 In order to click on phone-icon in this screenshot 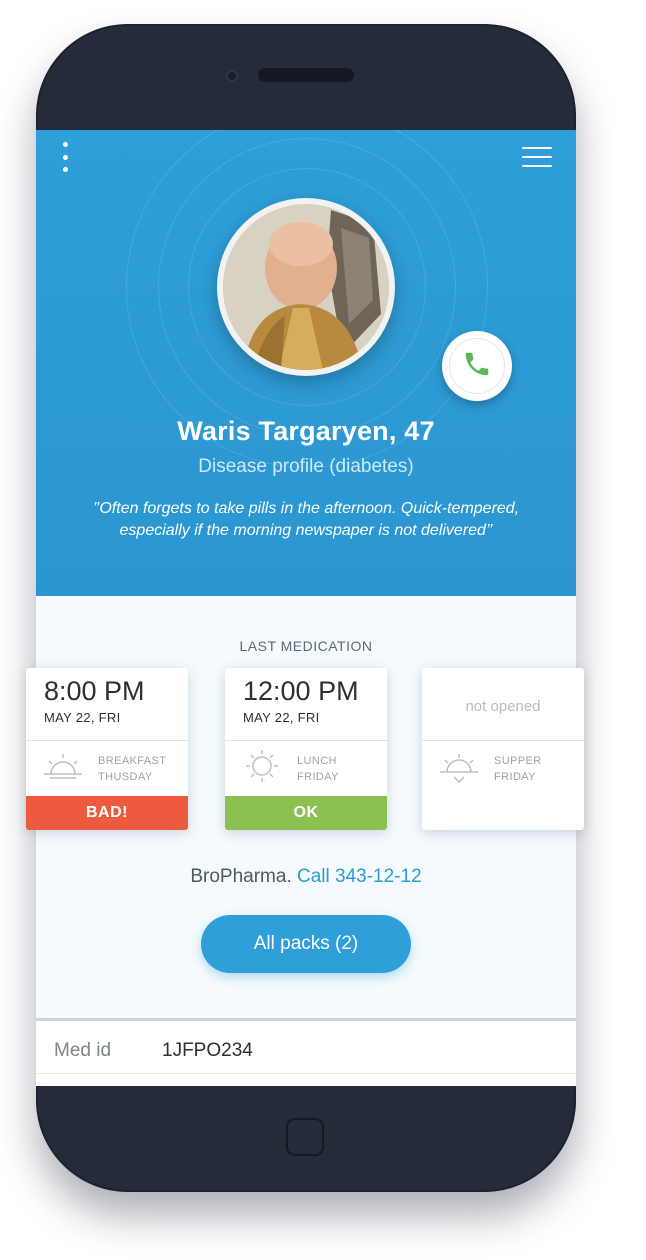, I will do `click(477, 366)`.